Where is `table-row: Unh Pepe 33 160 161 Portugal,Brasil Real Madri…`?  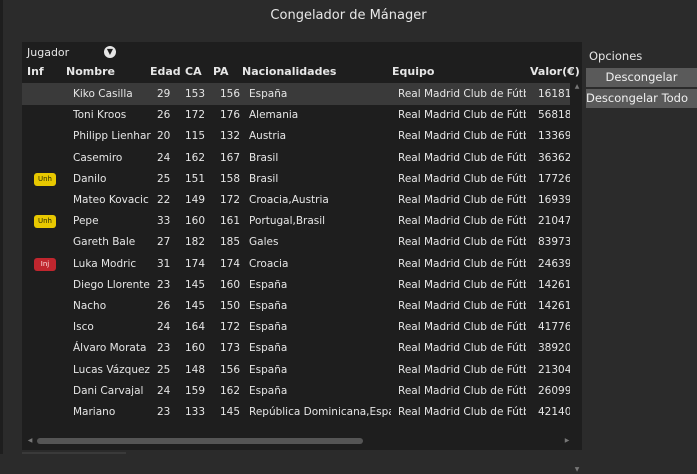
table-row: Unh Pepe 33 160 161 Portugal,Brasil Real Madri… is located at coordinates (296, 221).